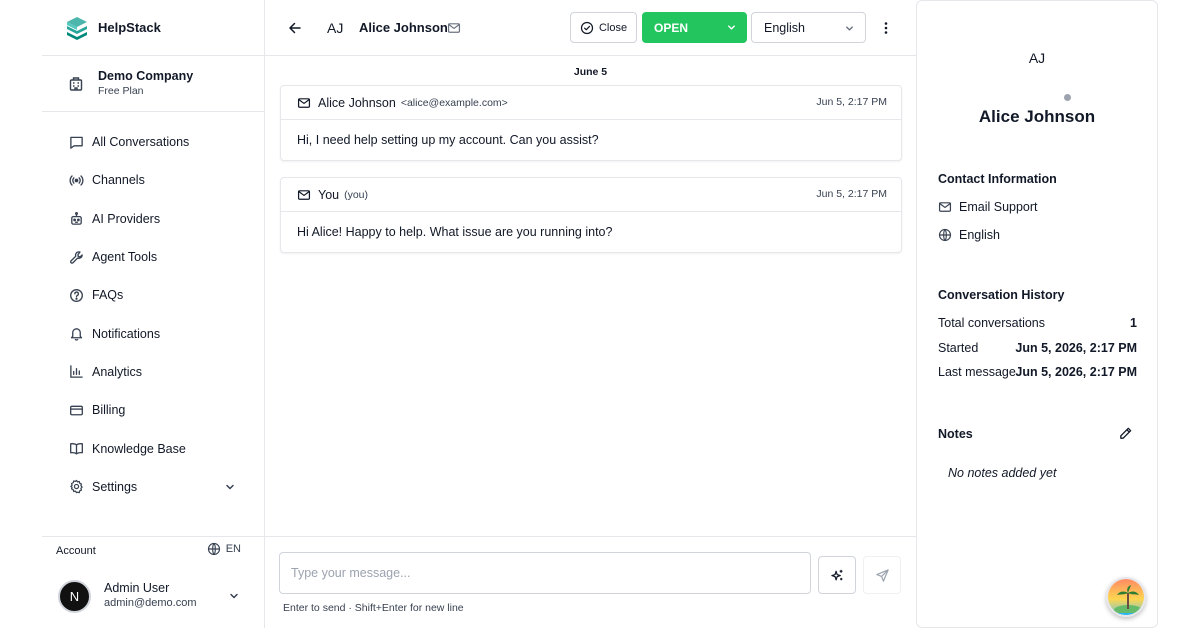 This screenshot has height=628, width=1200. Describe the element at coordinates (590, 72) in the screenshot. I see `date-separator: June 5` at that location.